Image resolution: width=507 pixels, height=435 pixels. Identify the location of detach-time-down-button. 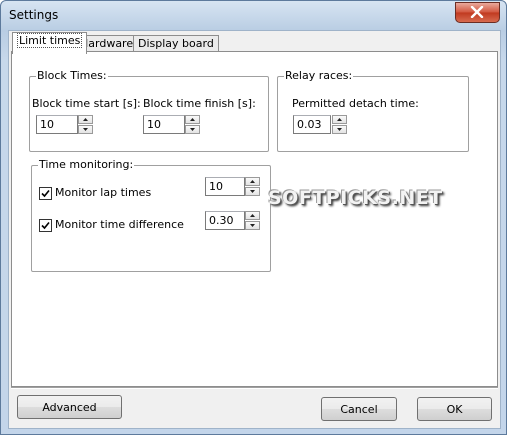
(339, 129).